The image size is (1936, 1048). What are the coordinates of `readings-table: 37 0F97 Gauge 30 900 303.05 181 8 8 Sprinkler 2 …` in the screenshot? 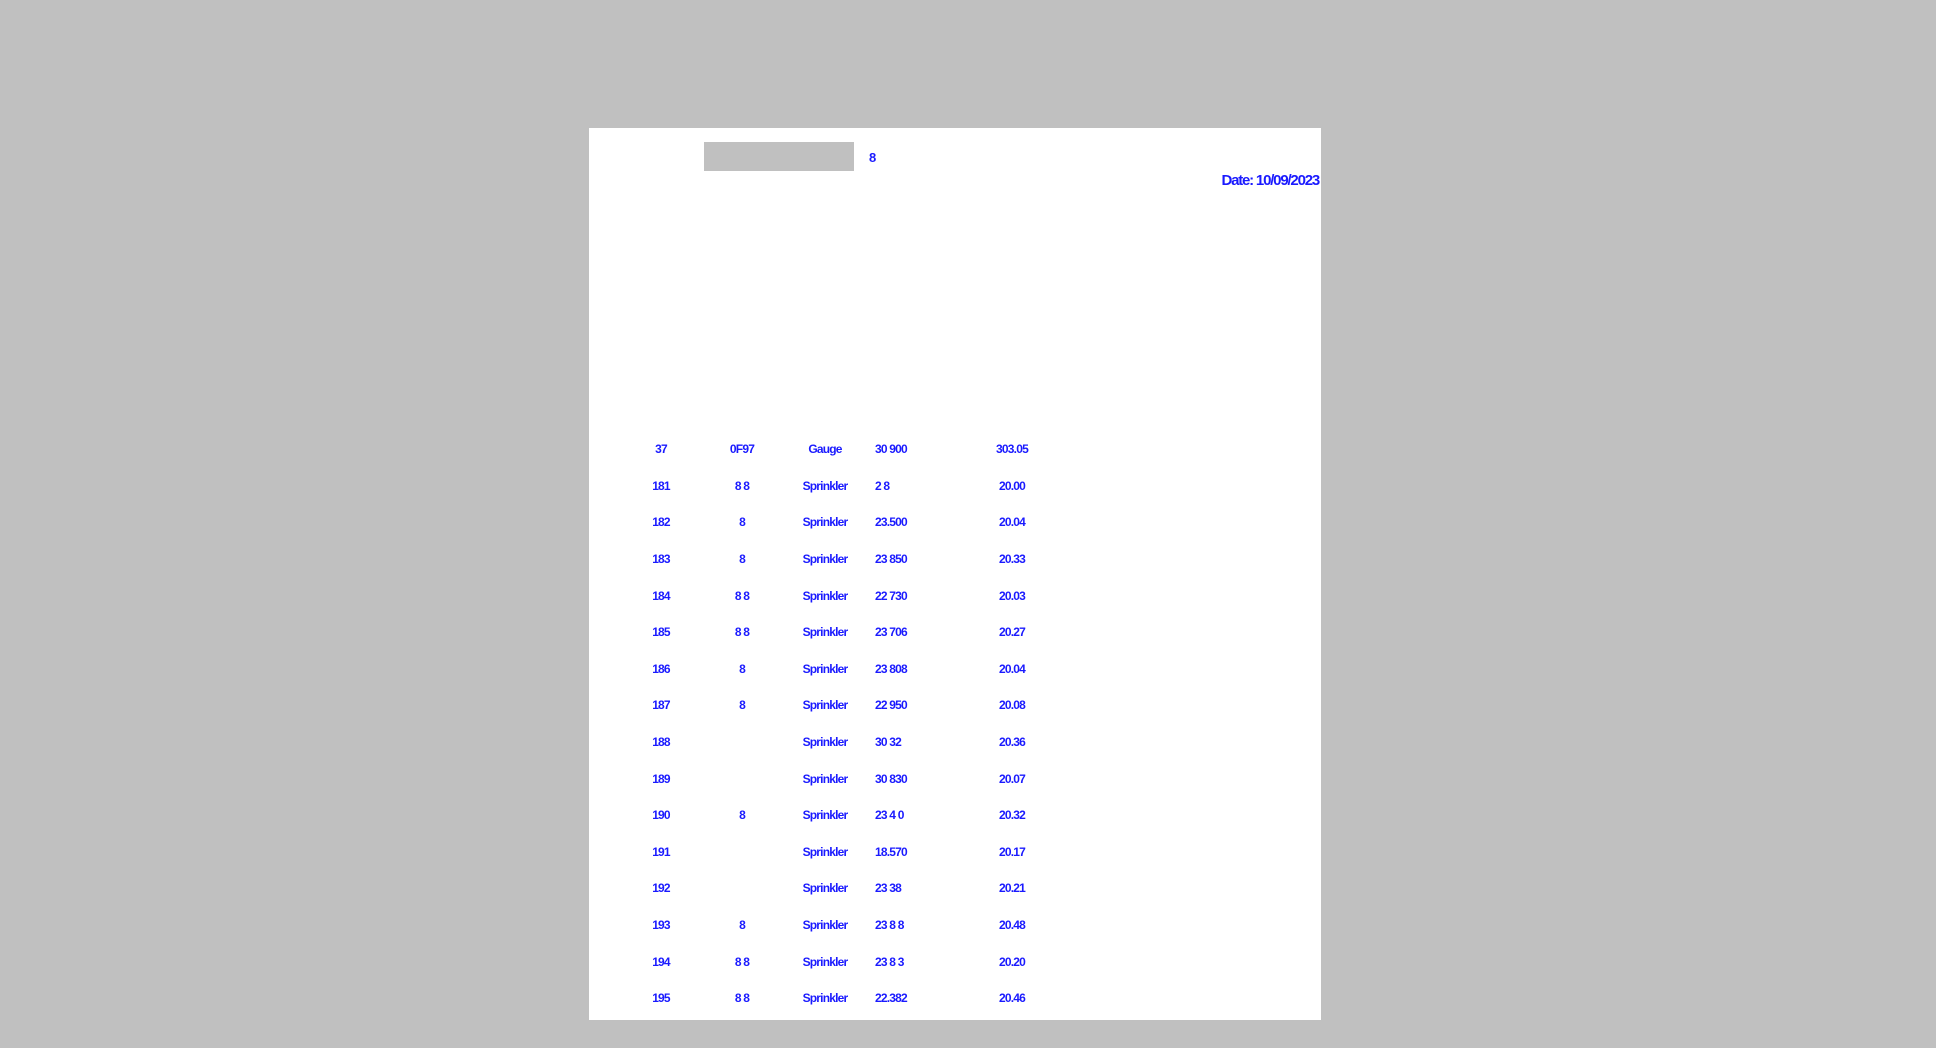 It's located at (841, 724).